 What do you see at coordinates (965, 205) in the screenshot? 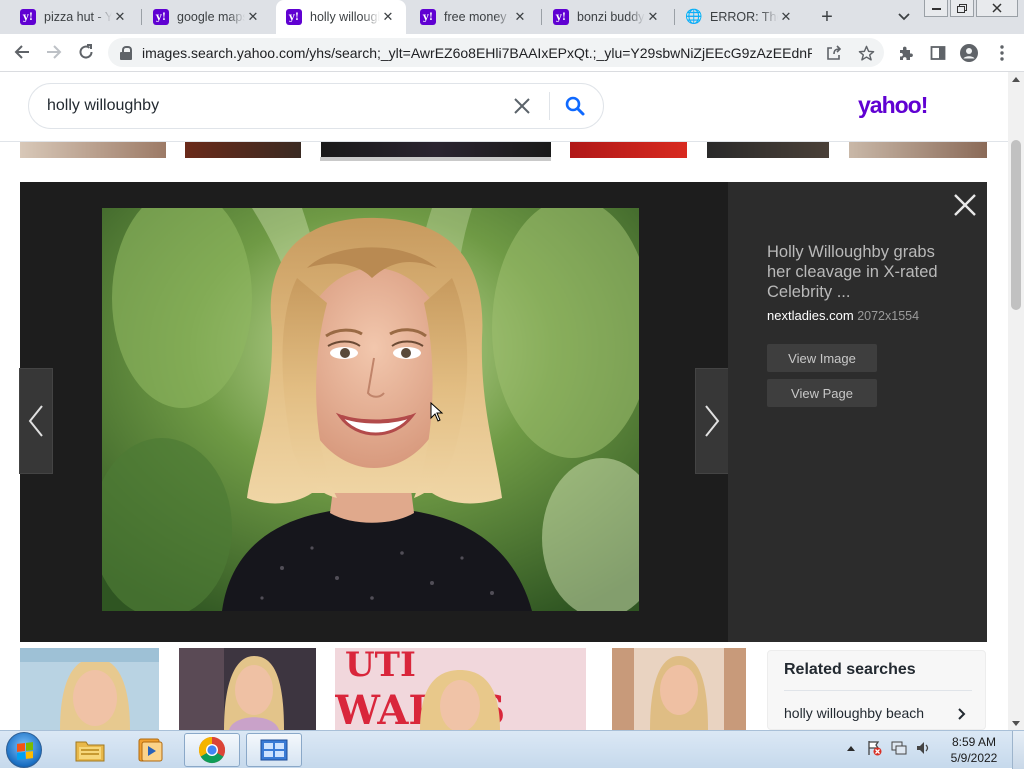
I see `close-preview-icon` at bounding box center [965, 205].